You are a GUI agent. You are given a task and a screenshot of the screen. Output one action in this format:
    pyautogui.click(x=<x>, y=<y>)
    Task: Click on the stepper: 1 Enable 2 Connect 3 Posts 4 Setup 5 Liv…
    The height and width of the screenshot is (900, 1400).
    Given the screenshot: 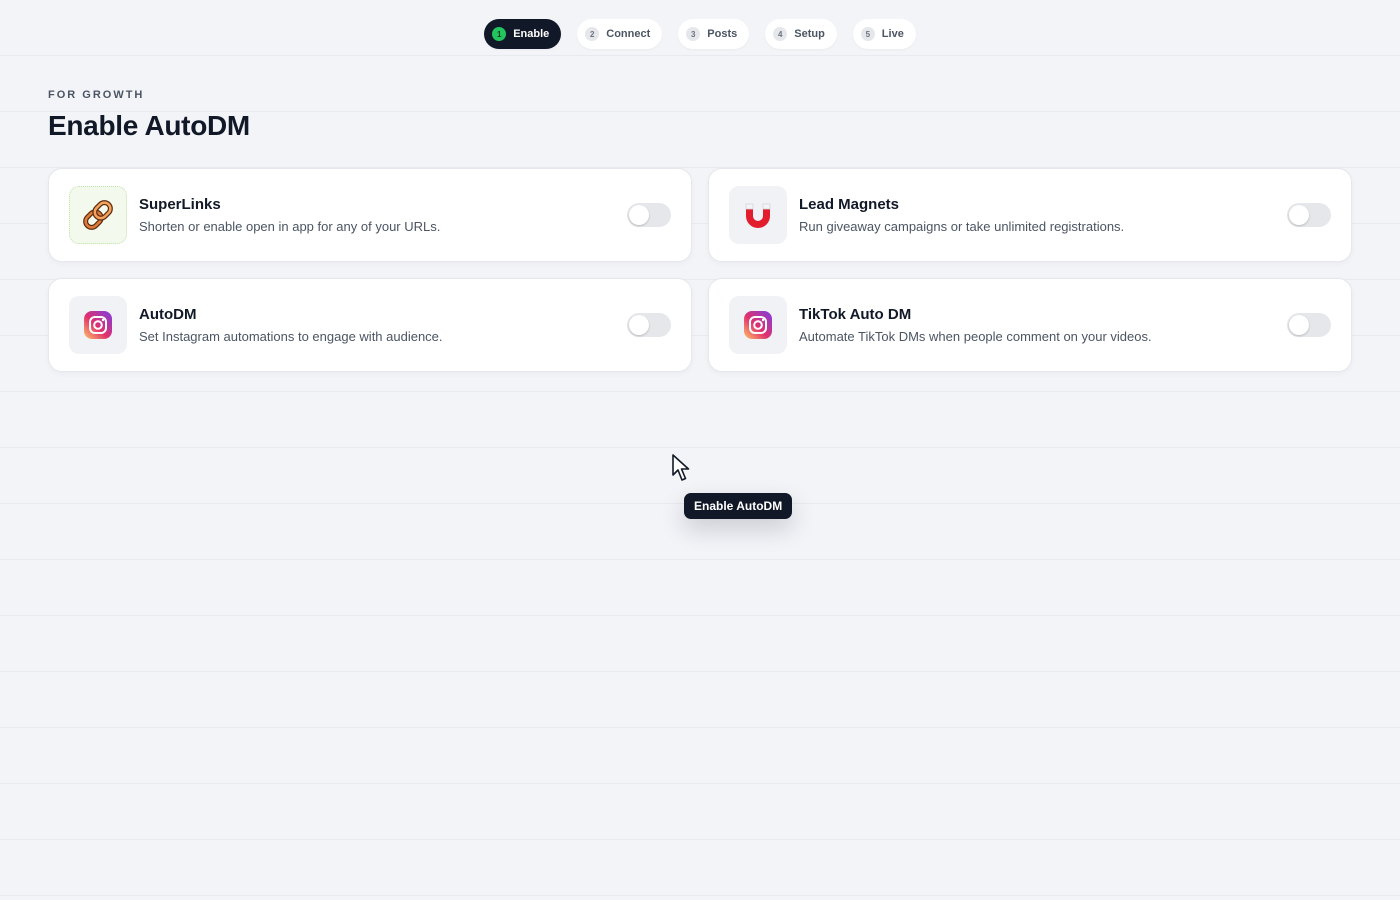 What is the action you would take?
    pyautogui.click(x=700, y=34)
    